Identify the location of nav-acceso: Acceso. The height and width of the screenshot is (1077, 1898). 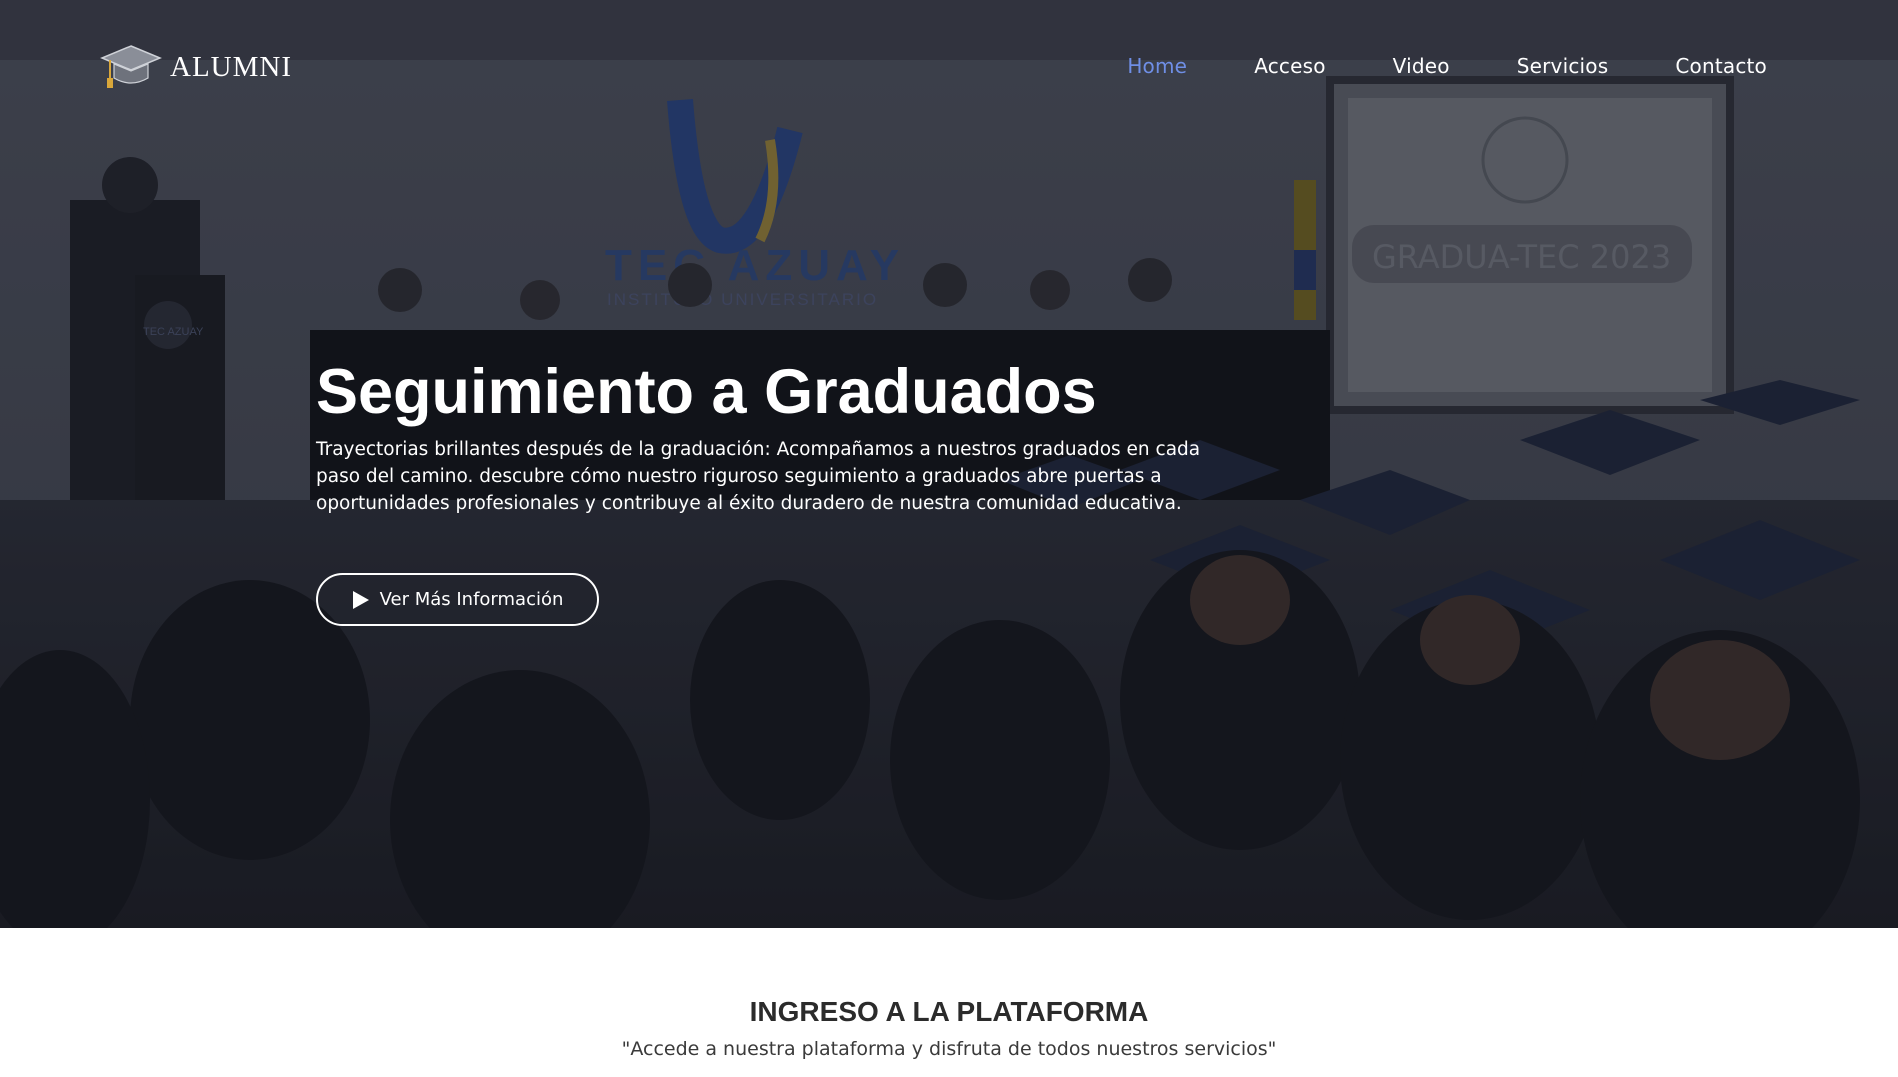
(1289, 66).